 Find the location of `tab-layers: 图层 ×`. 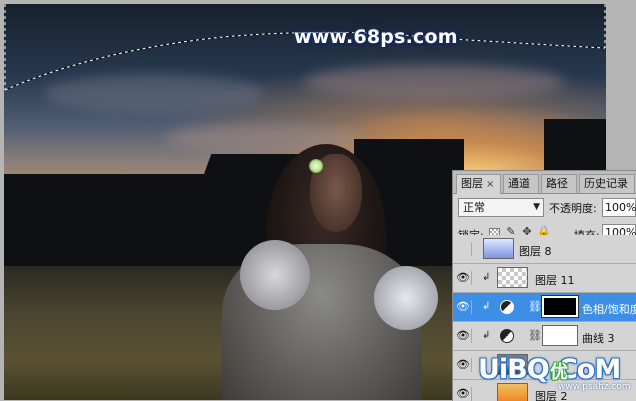

tab-layers: 图层 × is located at coordinates (478, 184).